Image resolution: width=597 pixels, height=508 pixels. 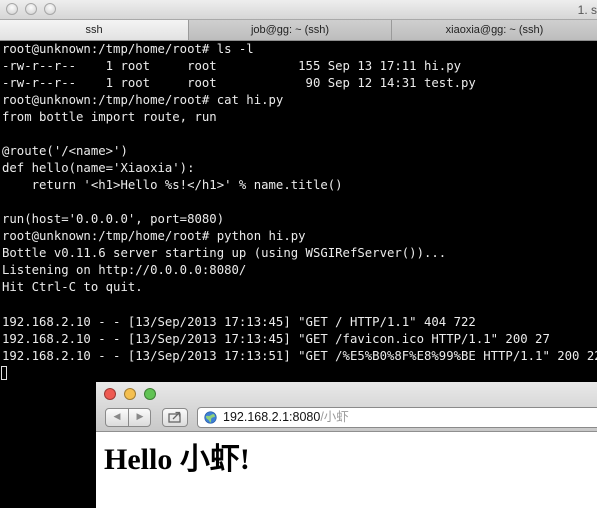 I want to click on terminal-line: def hello(name='Xiaoxia'):, so click(x=98, y=168).